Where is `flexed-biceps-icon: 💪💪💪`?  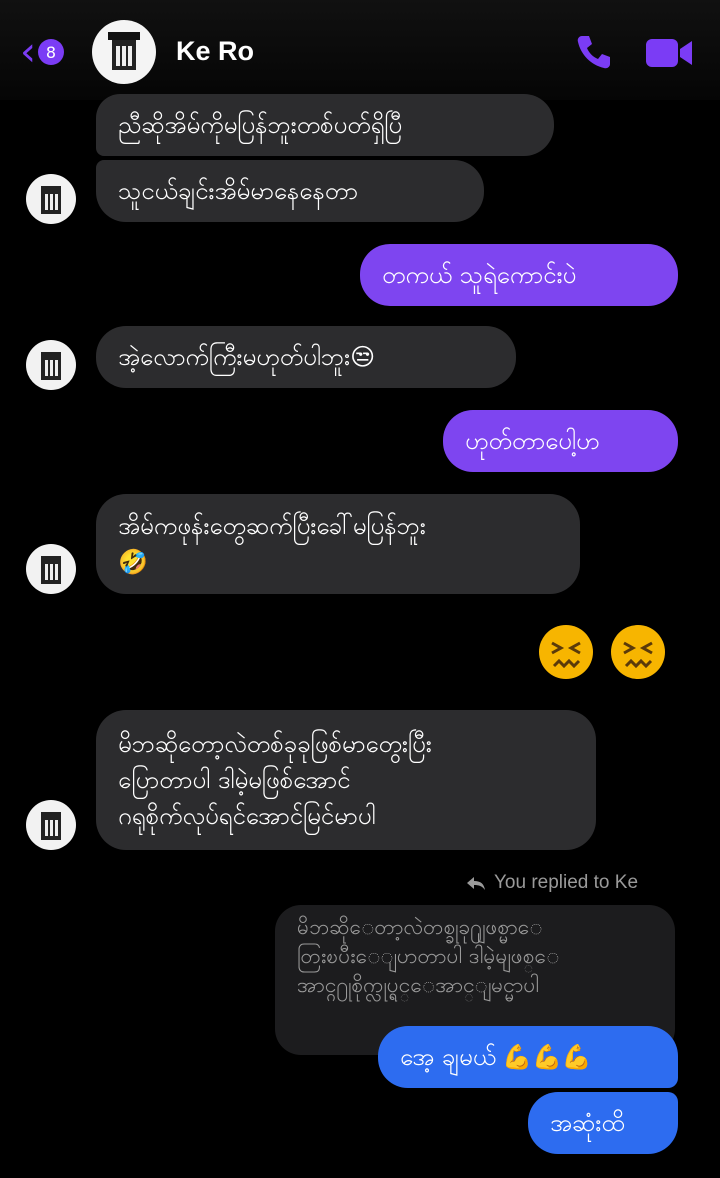
flexed-biceps-icon: 💪💪💪 is located at coordinates (547, 1057).